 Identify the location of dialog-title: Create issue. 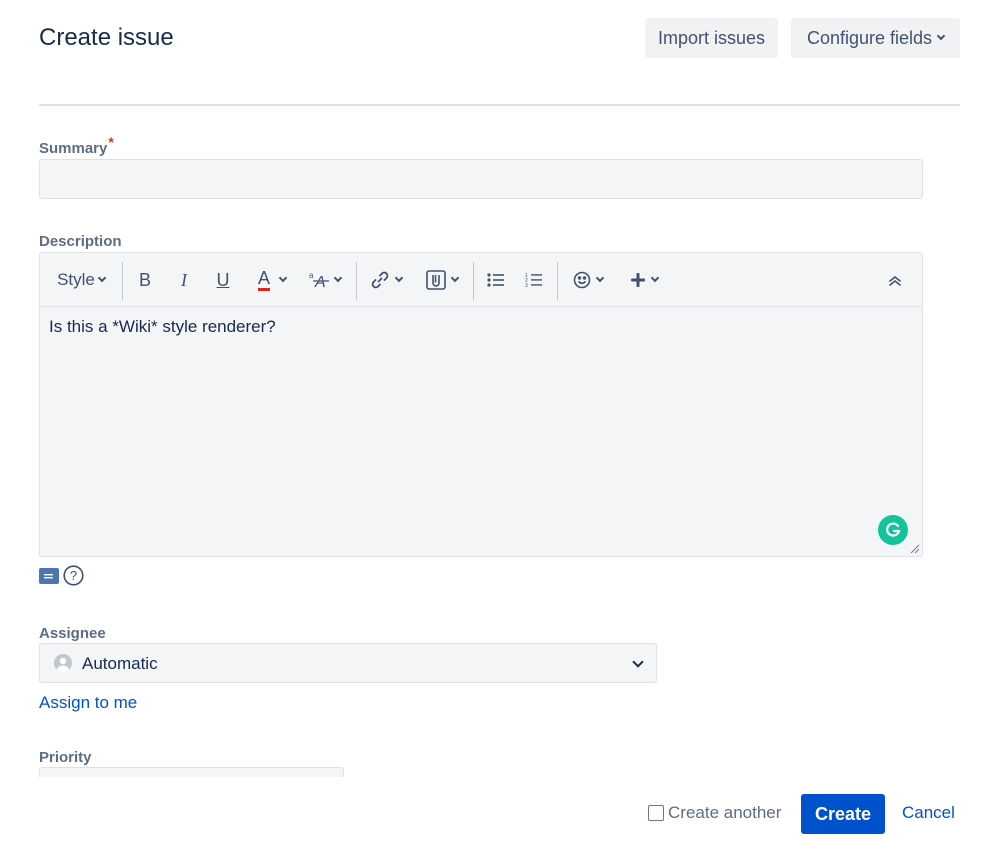
(106, 37).